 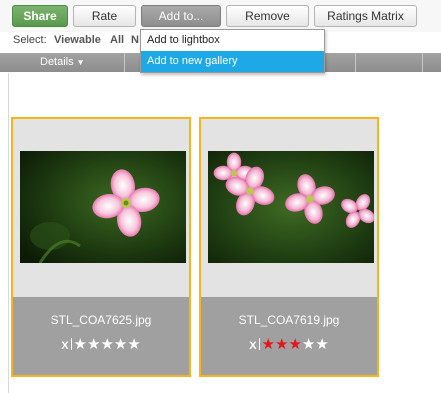 What do you see at coordinates (232, 61) in the screenshot?
I see `menu-item-add-to-new-gallery: Add to new gallery` at bounding box center [232, 61].